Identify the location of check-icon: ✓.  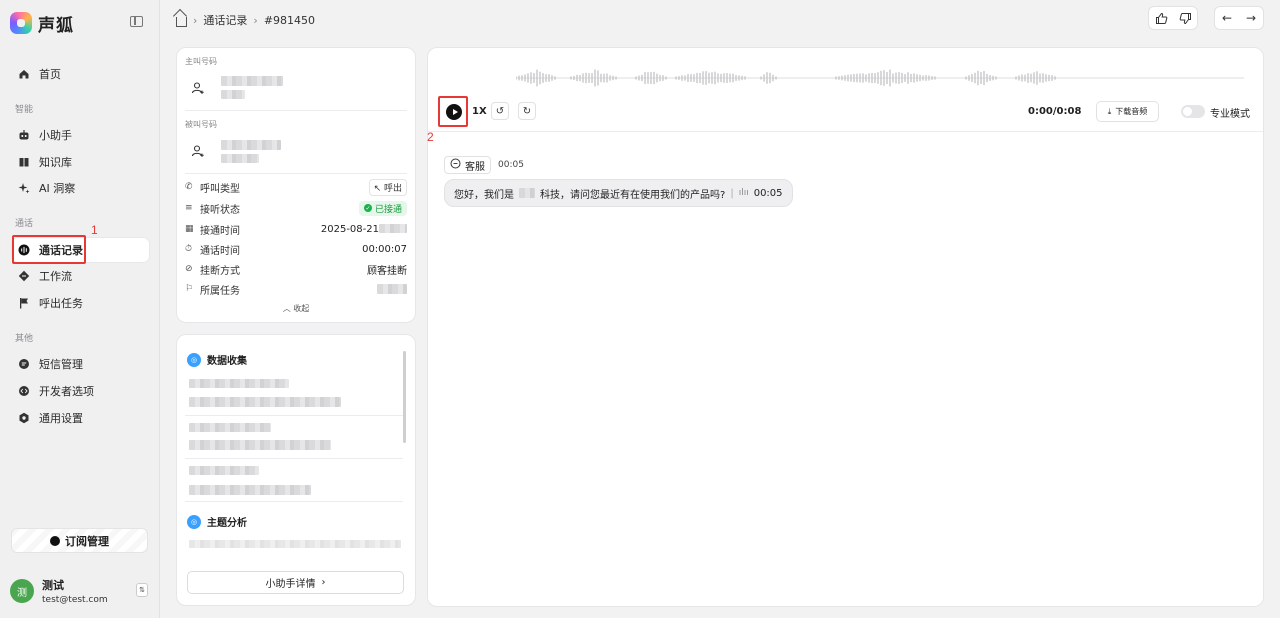
(367, 208).